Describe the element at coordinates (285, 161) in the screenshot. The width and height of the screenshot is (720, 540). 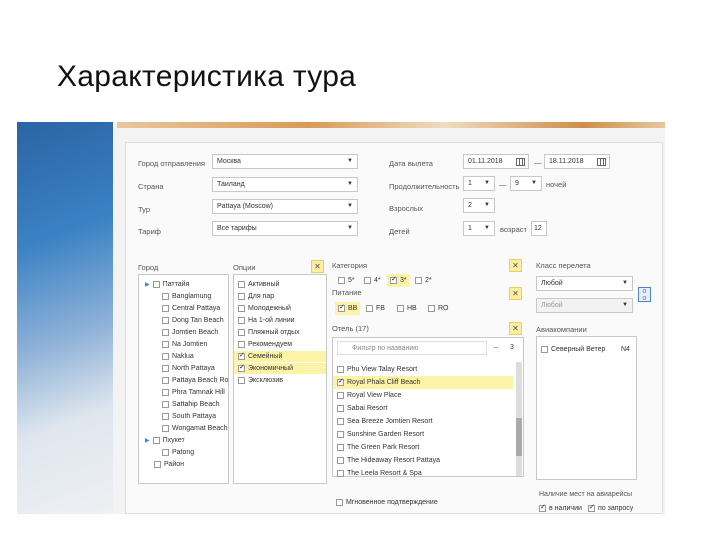
I see `departure-city-select: Москва ▼` at that location.